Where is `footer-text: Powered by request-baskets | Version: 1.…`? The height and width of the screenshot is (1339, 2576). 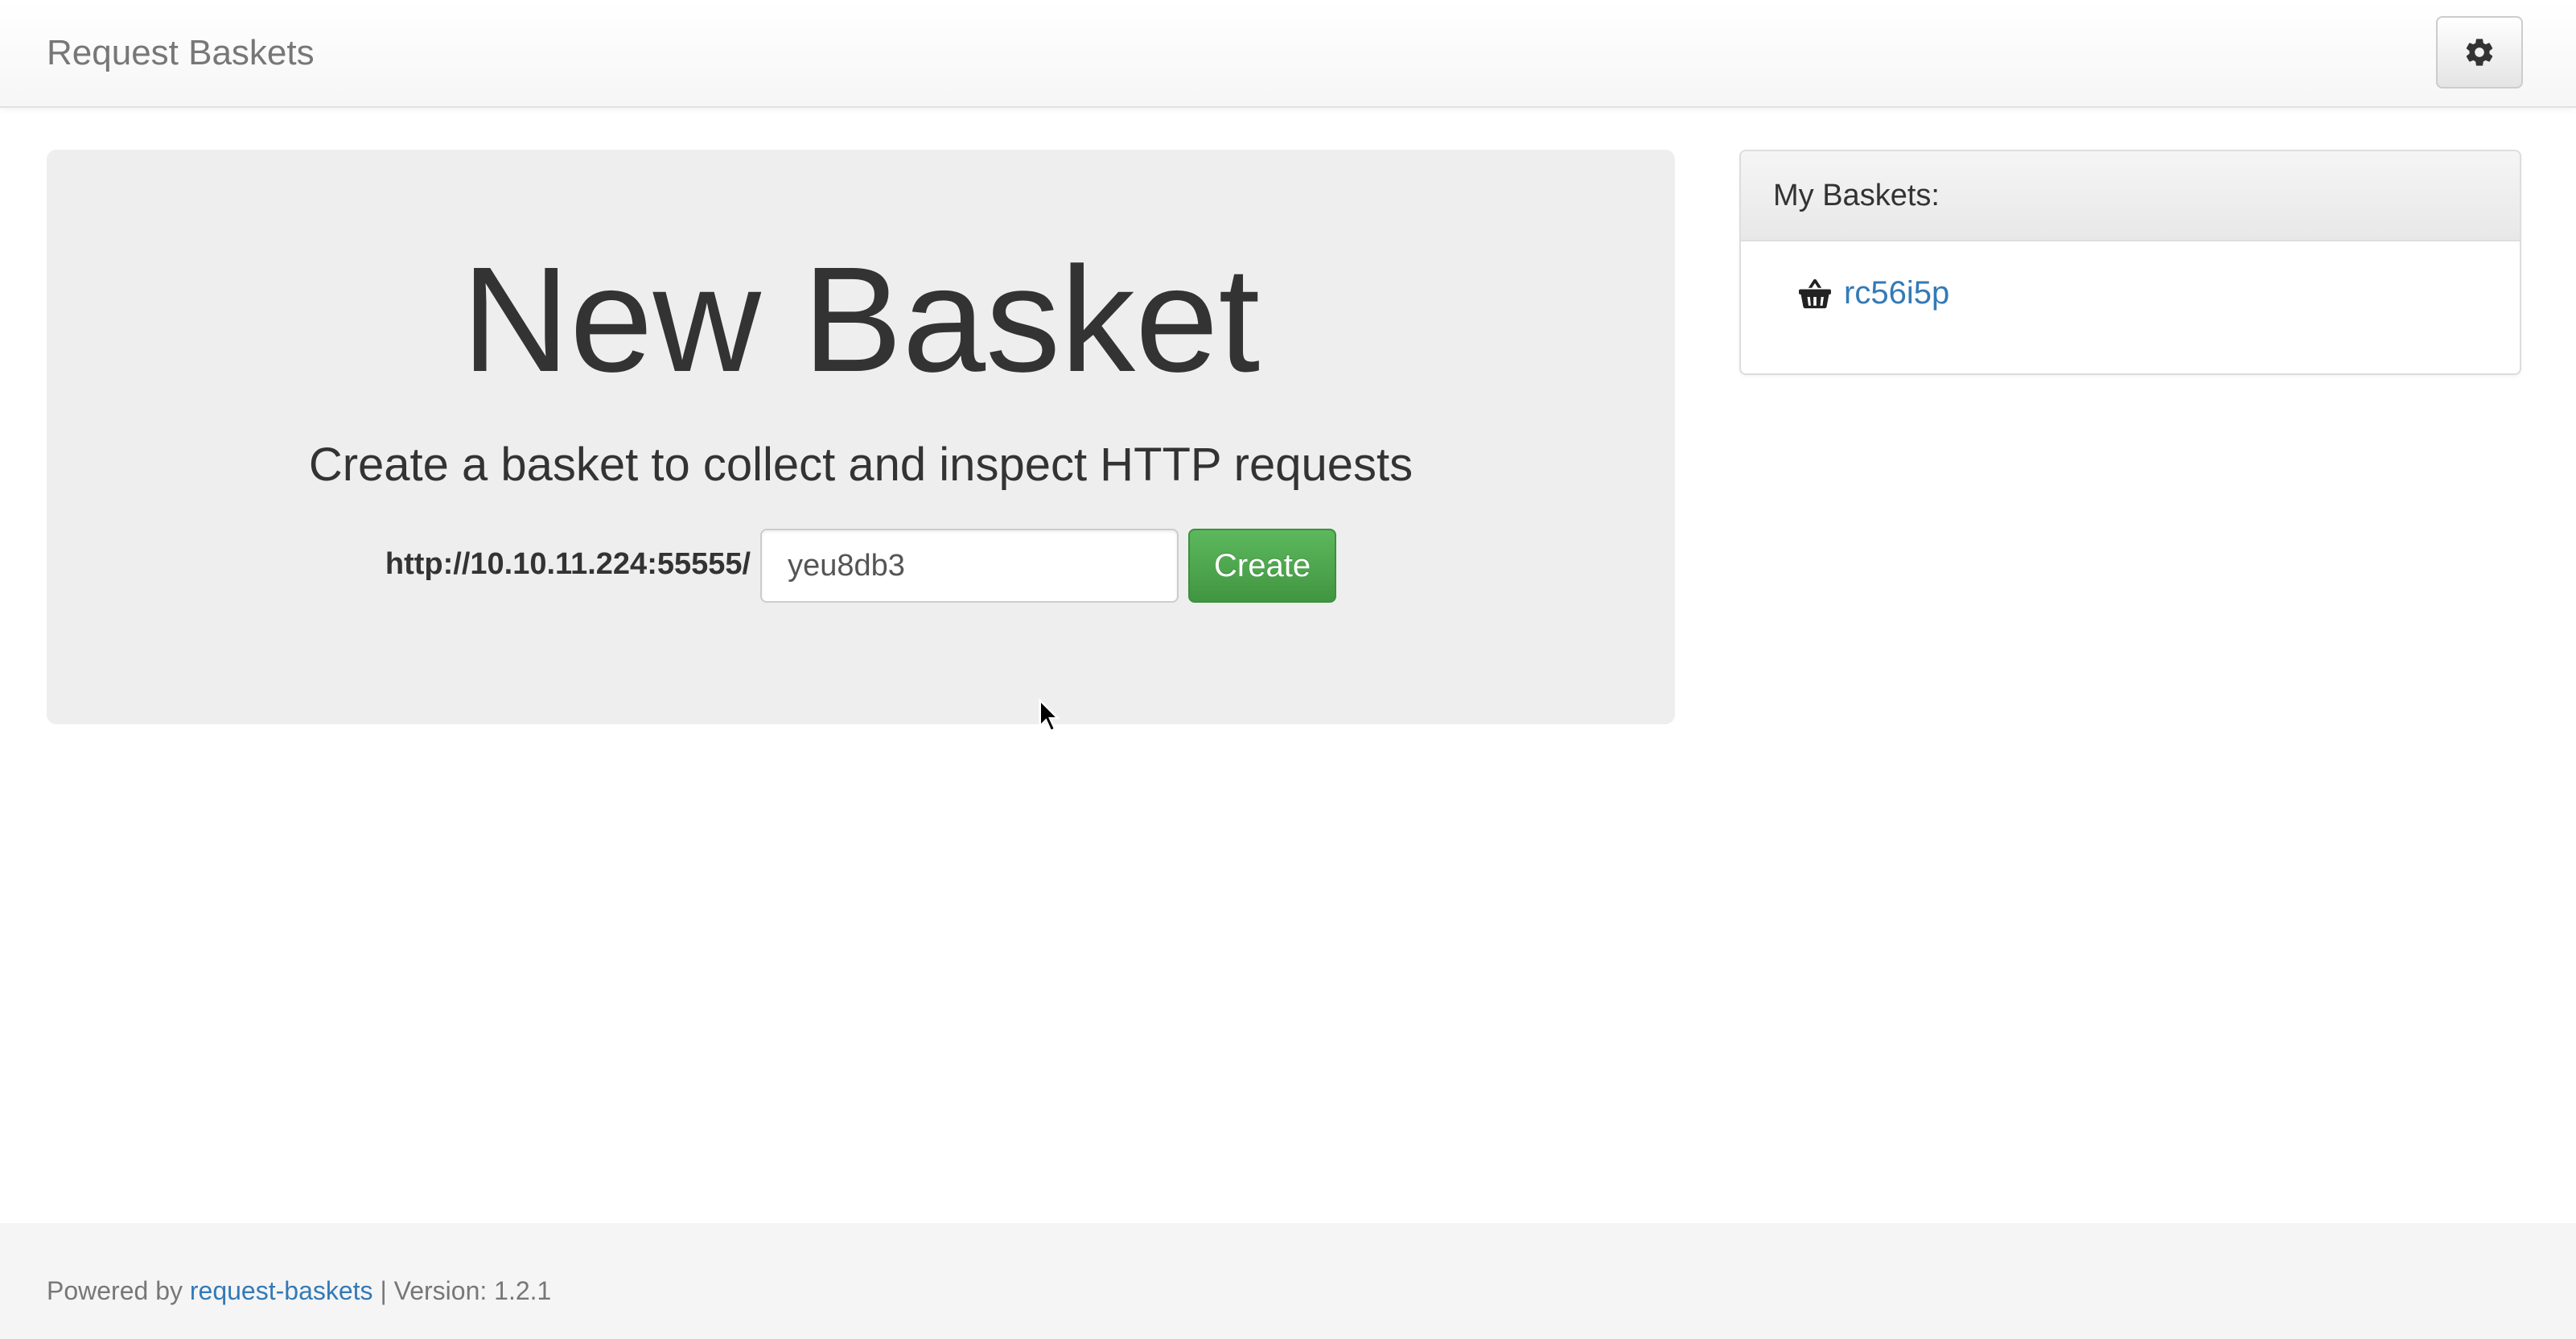 footer-text: Powered by request-baskets | Version: 1.… is located at coordinates (299, 1291).